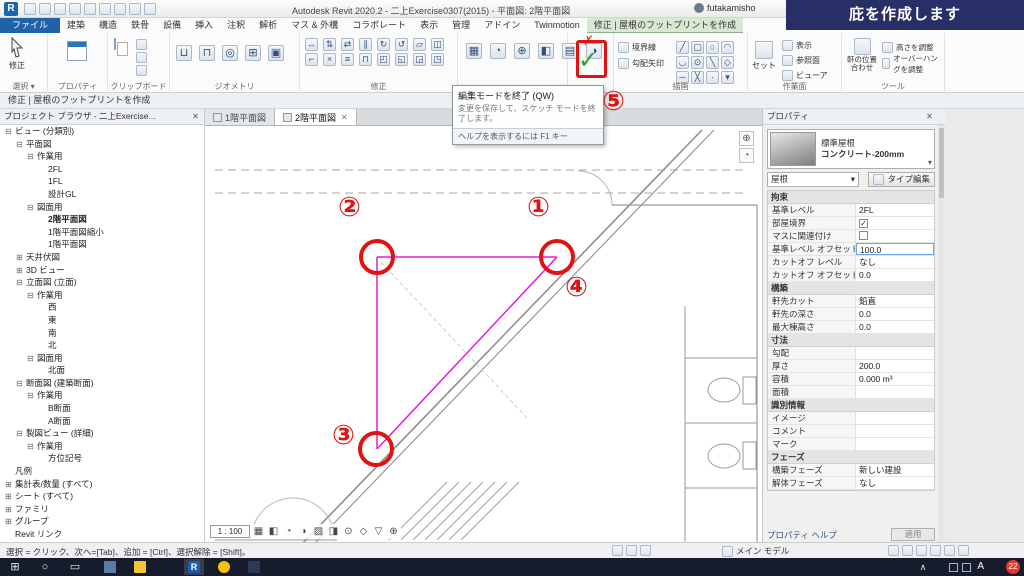 The height and width of the screenshot is (576, 1024). Describe the element at coordinates (17, 54) in the screenshot. I see `modify-button: 修正` at that location.